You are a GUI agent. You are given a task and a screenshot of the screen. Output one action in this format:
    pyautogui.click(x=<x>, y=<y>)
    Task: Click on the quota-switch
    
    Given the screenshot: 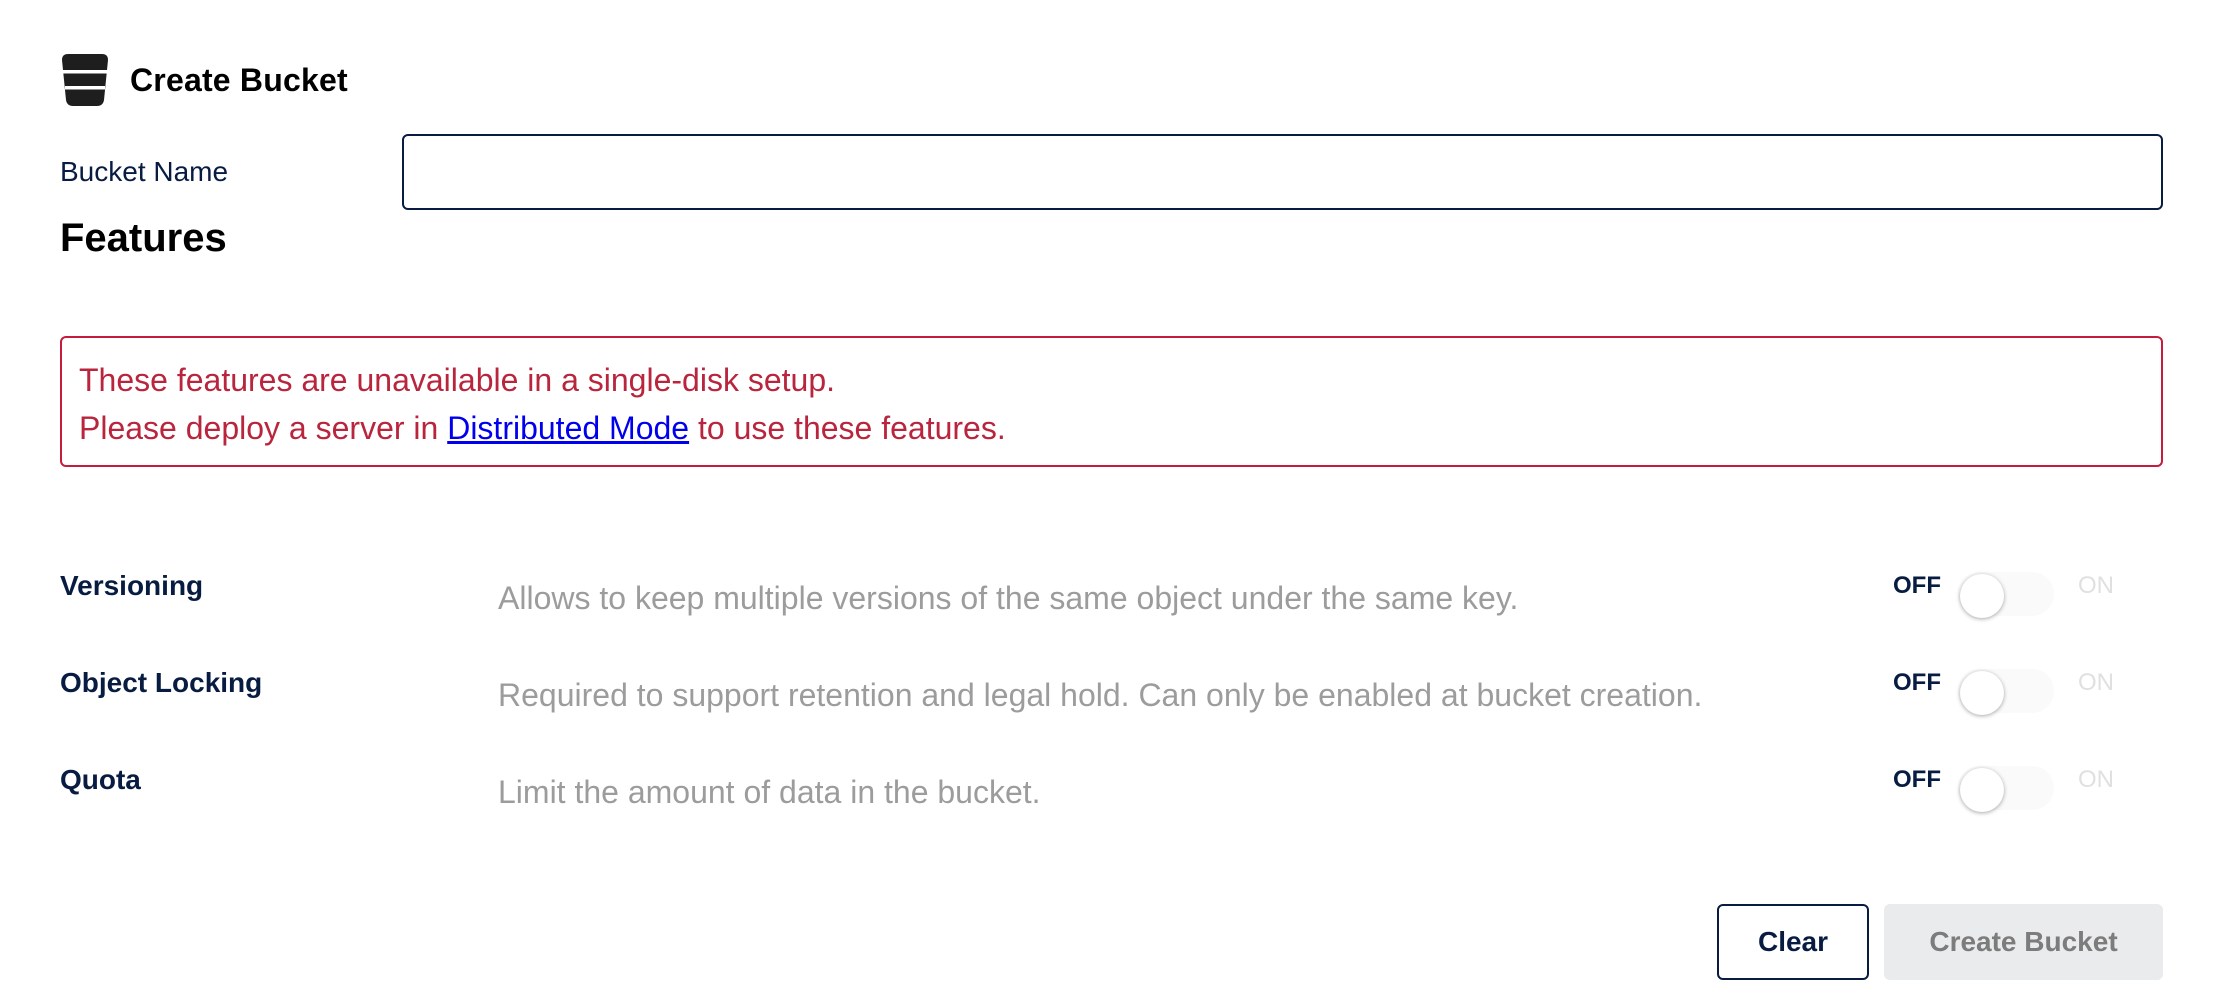 What is the action you would take?
    pyautogui.click(x=2006, y=789)
    